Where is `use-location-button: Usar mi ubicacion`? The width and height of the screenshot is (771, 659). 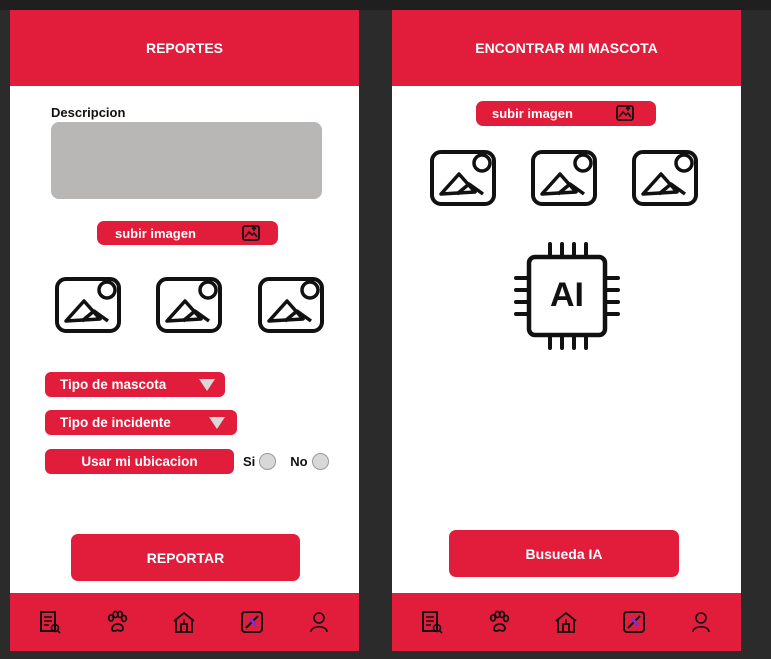
use-location-button: Usar mi ubicacion is located at coordinates (139, 461).